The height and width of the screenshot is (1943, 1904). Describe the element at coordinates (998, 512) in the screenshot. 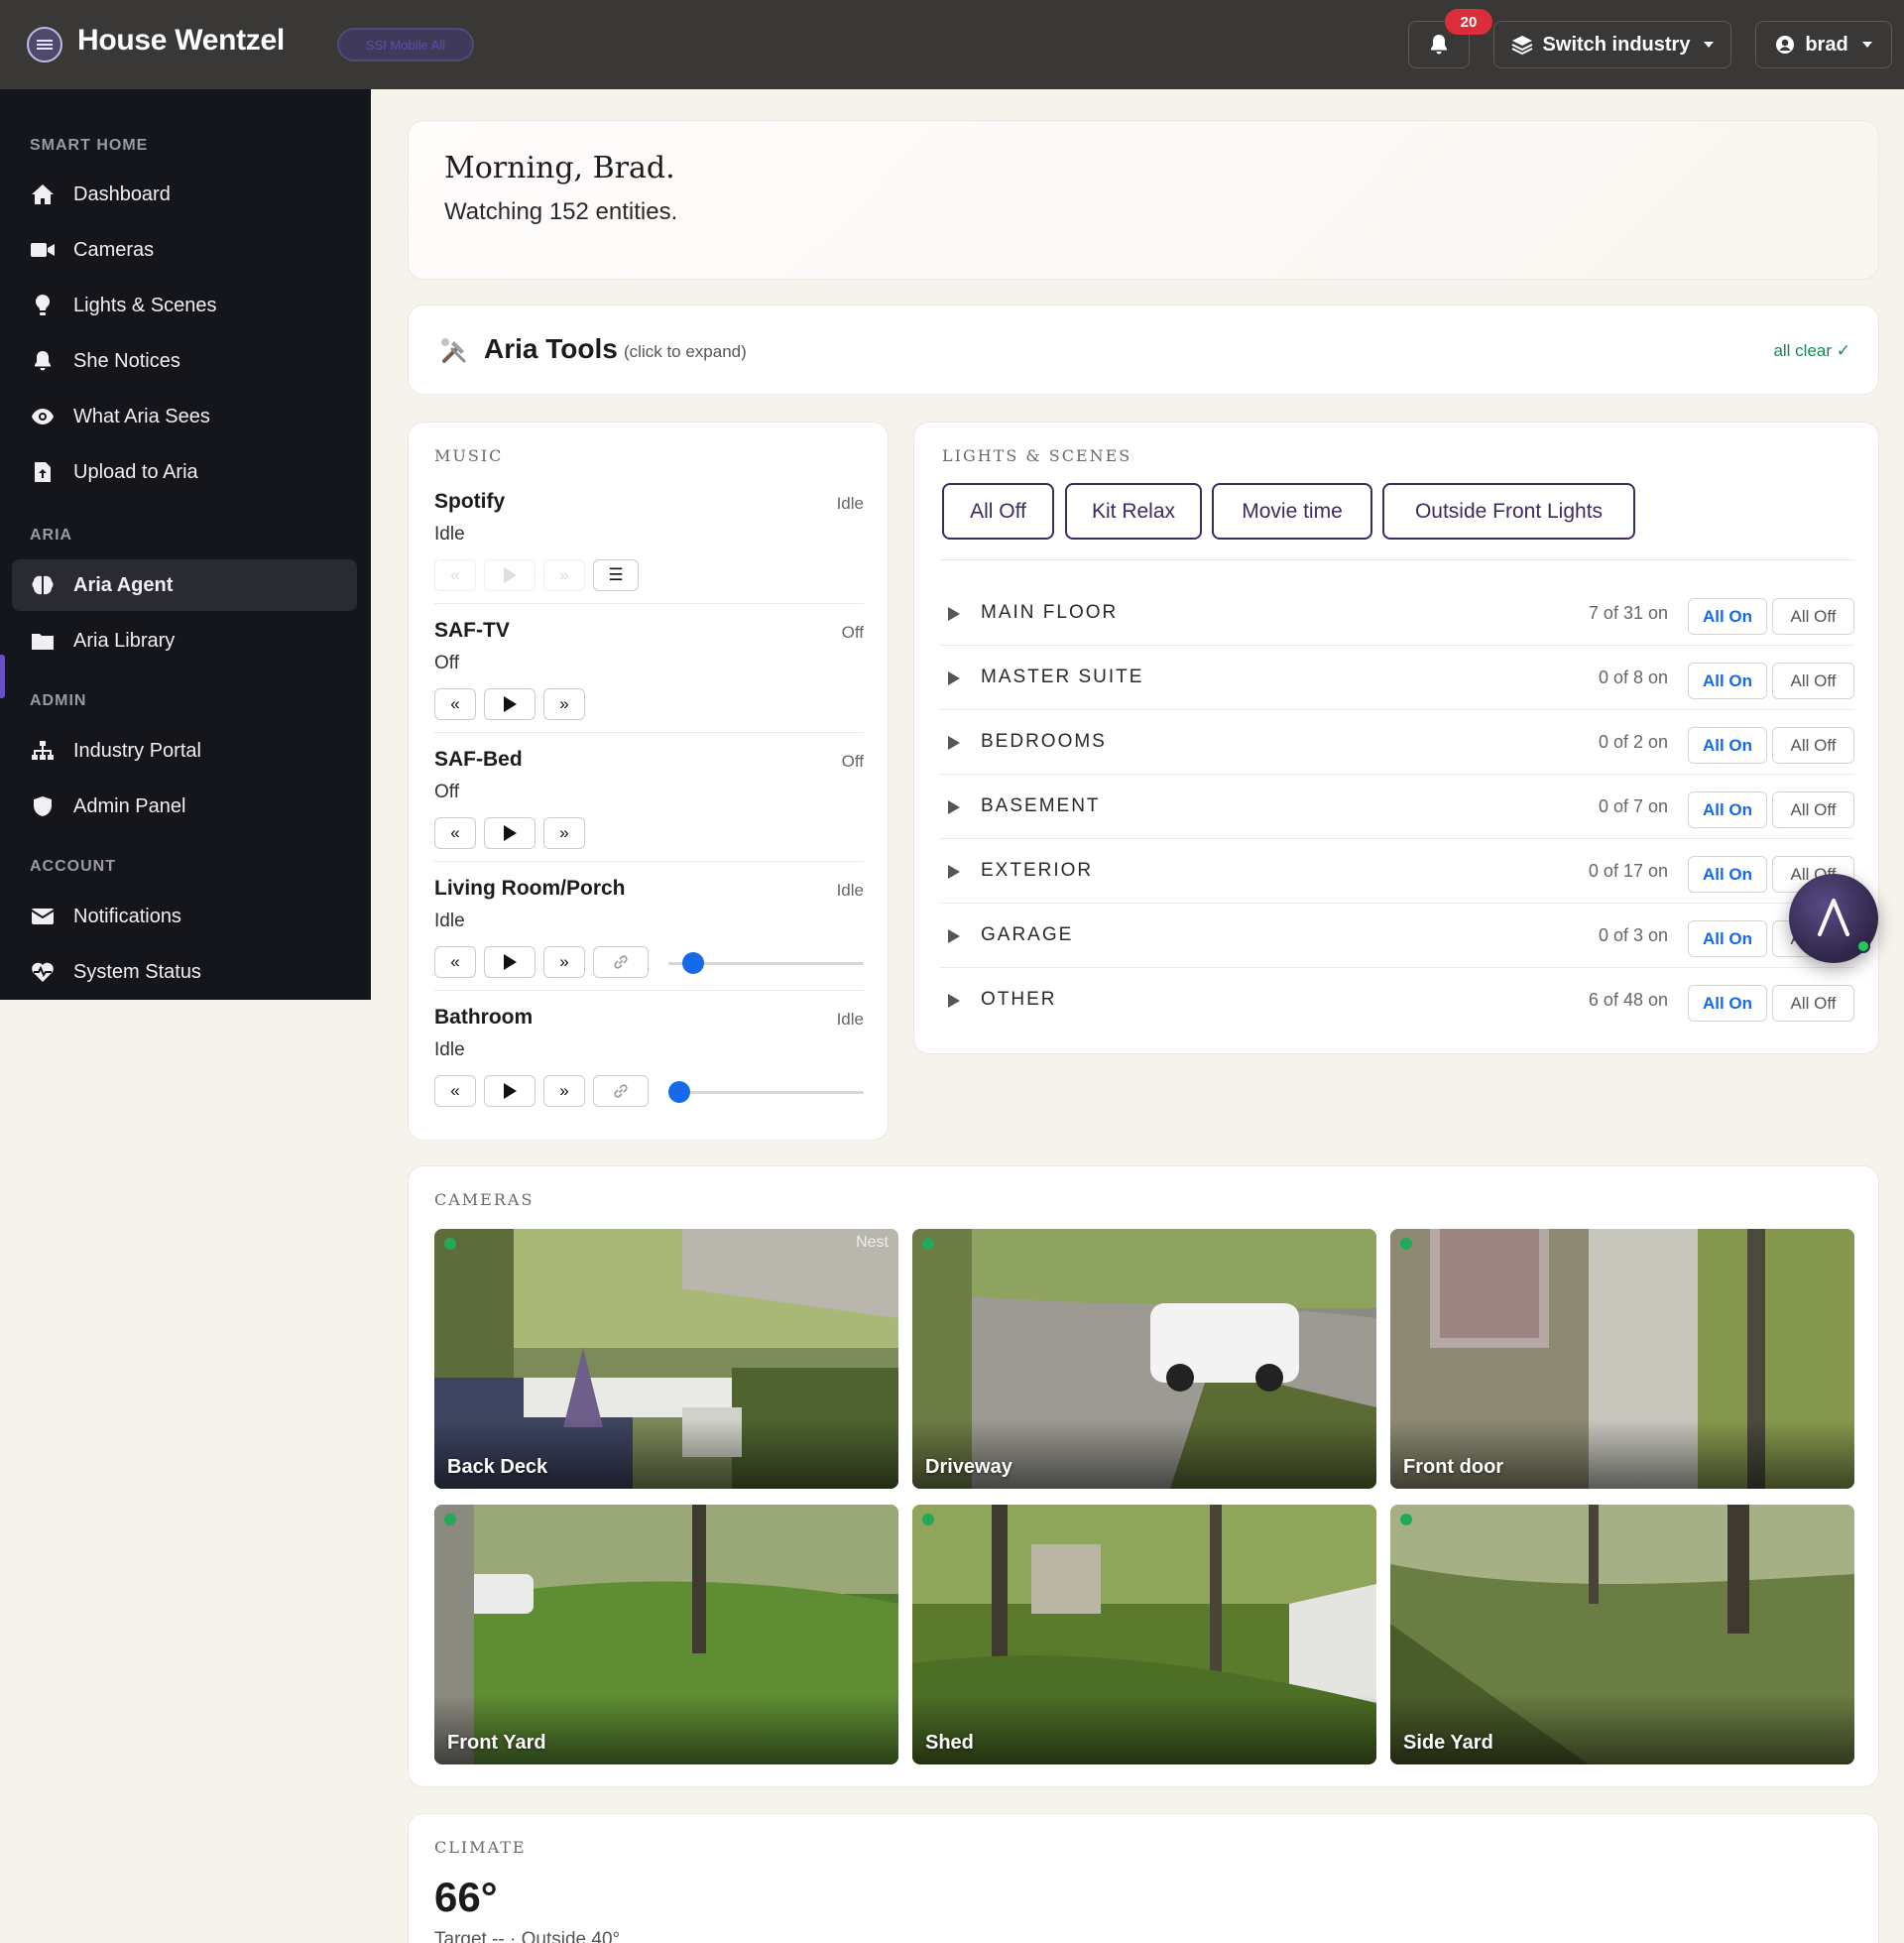

I see `scene-button-all-off: All Off` at that location.